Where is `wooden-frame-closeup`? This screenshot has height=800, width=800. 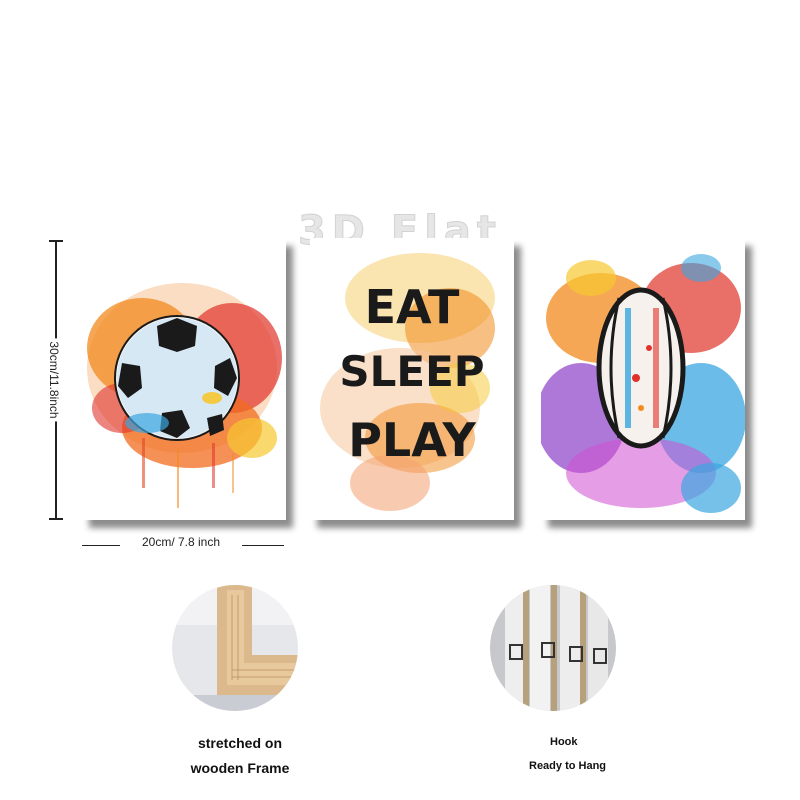
wooden-frame-closeup is located at coordinates (235, 648).